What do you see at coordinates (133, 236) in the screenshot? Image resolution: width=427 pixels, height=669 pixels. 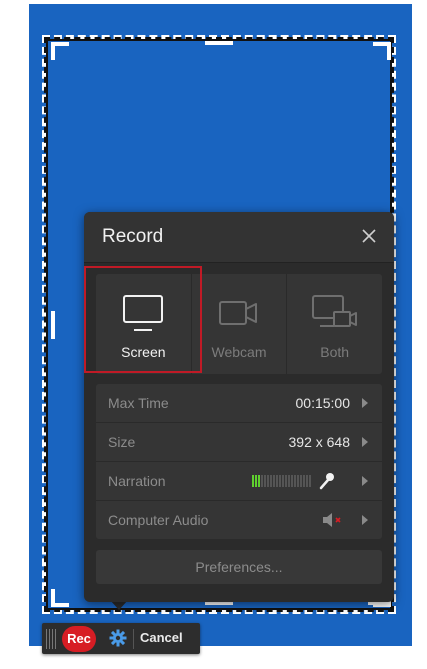 I see `panel-title: Record` at bounding box center [133, 236].